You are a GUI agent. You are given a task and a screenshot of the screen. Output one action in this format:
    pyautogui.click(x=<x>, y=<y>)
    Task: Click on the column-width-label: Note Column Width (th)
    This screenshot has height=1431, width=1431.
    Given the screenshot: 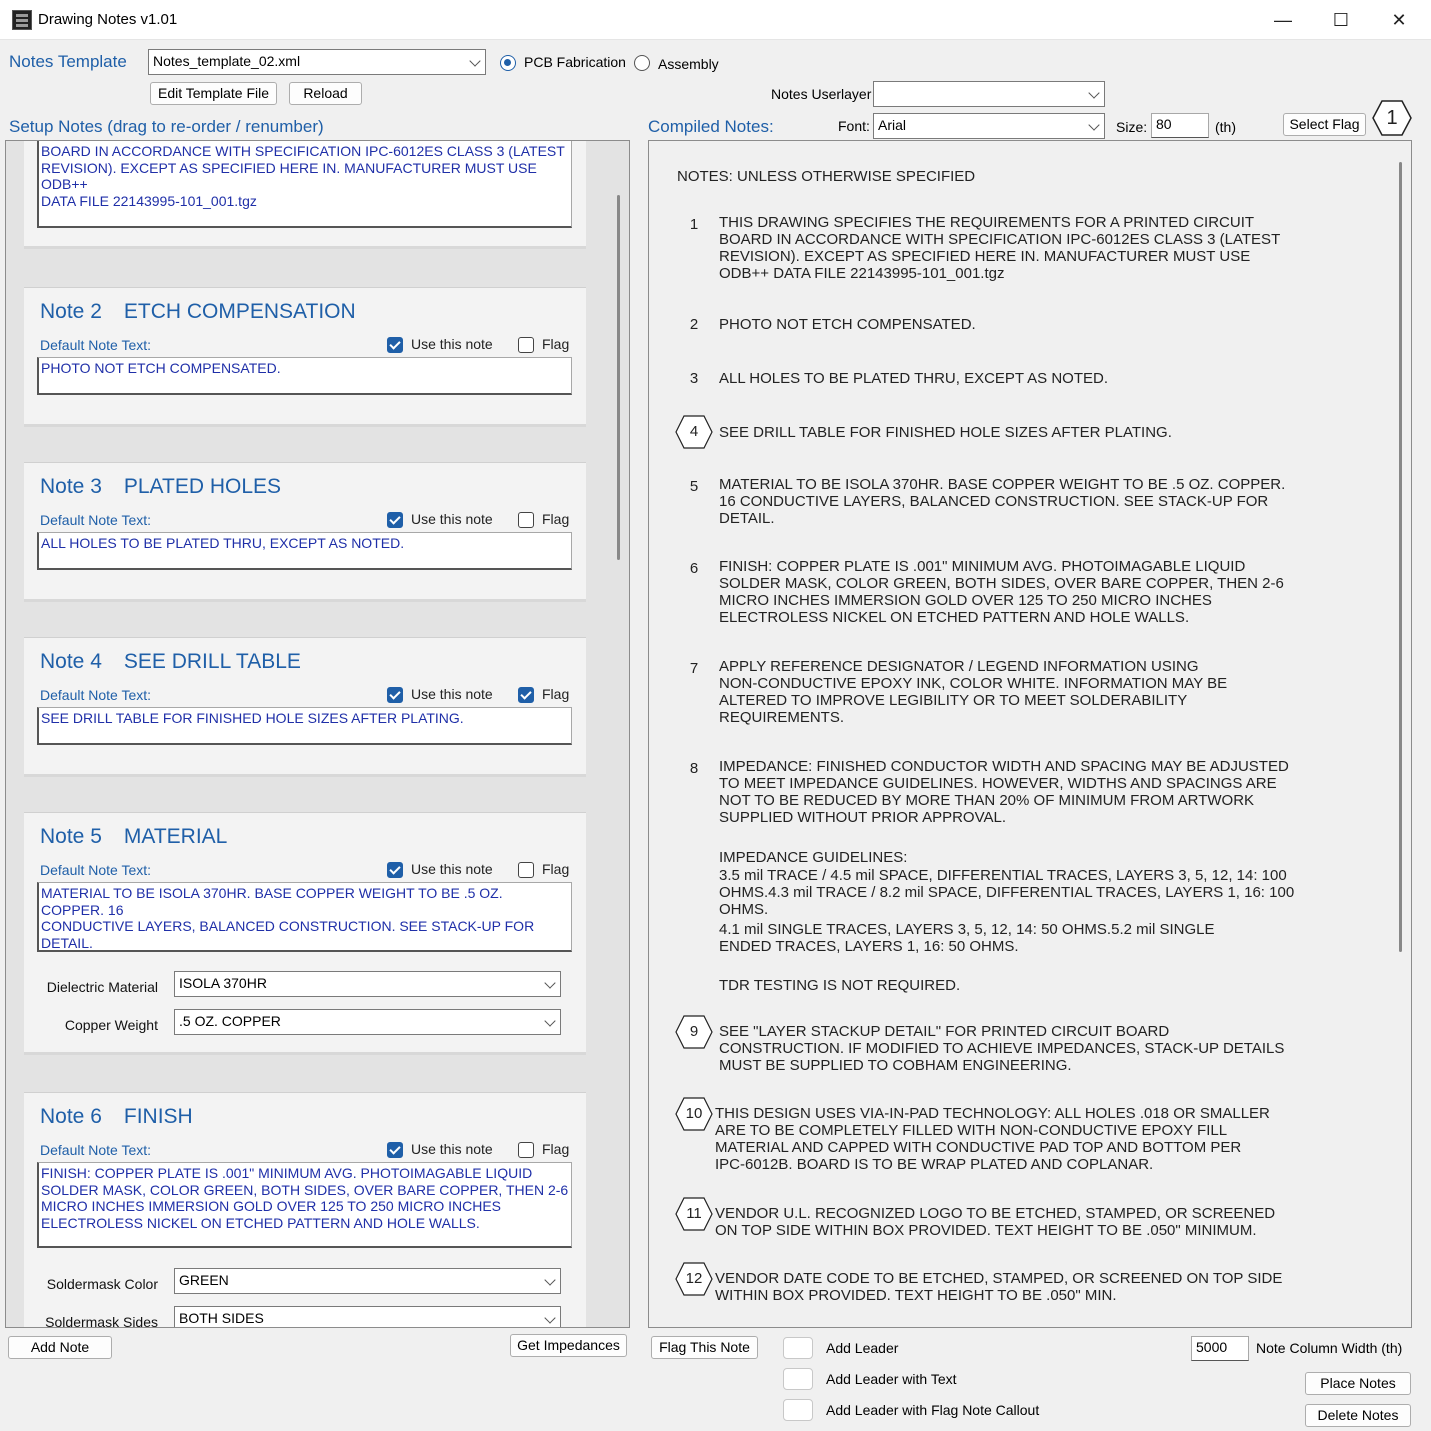 What is the action you would take?
    pyautogui.click(x=1329, y=1348)
    